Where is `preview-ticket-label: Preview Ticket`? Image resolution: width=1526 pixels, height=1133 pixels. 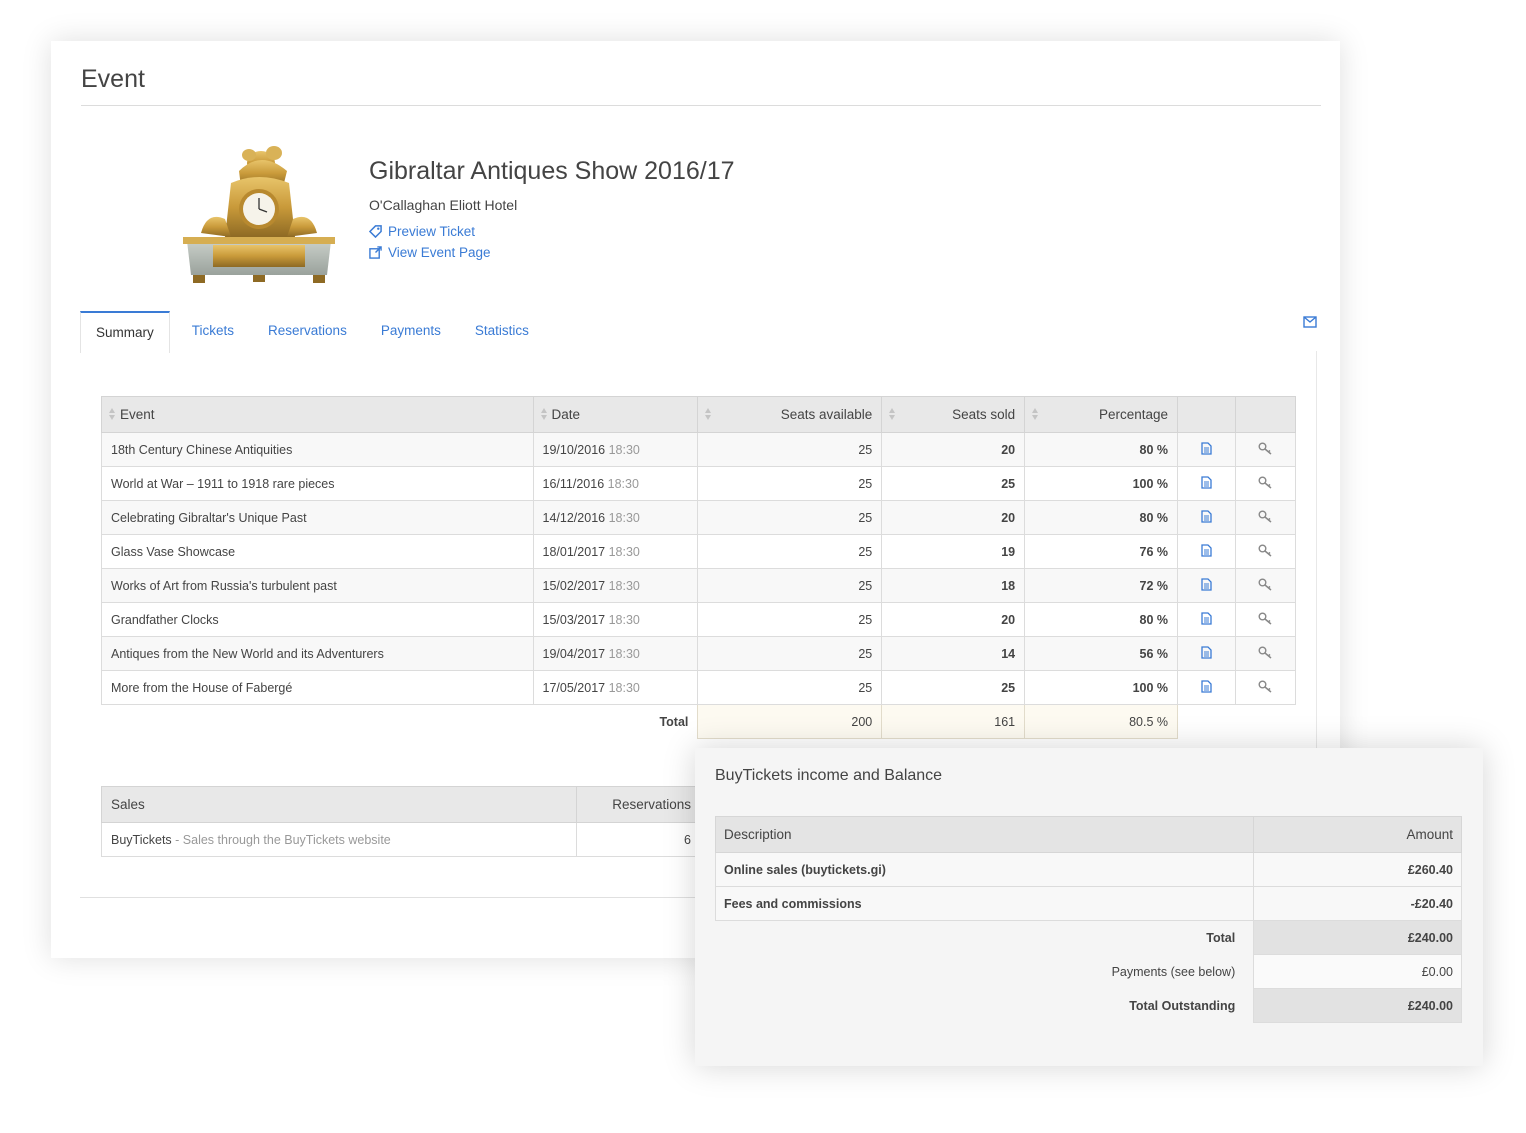 preview-ticket-label: Preview Ticket is located at coordinates (432, 231).